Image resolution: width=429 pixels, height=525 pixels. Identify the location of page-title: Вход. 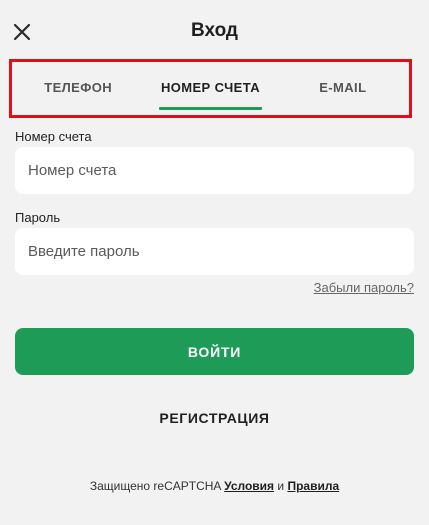
(214, 30).